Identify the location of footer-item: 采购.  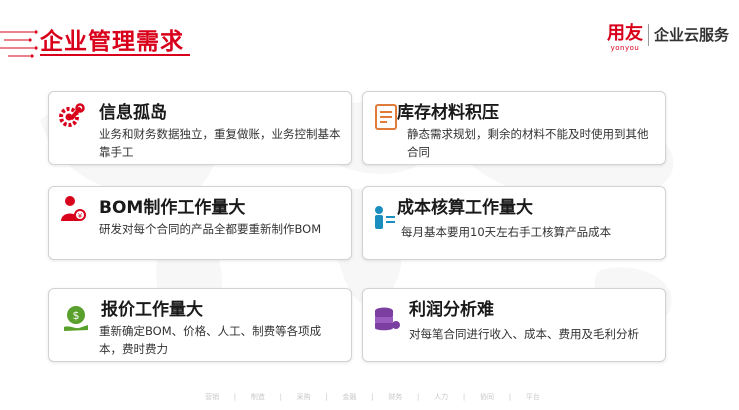
(303, 397).